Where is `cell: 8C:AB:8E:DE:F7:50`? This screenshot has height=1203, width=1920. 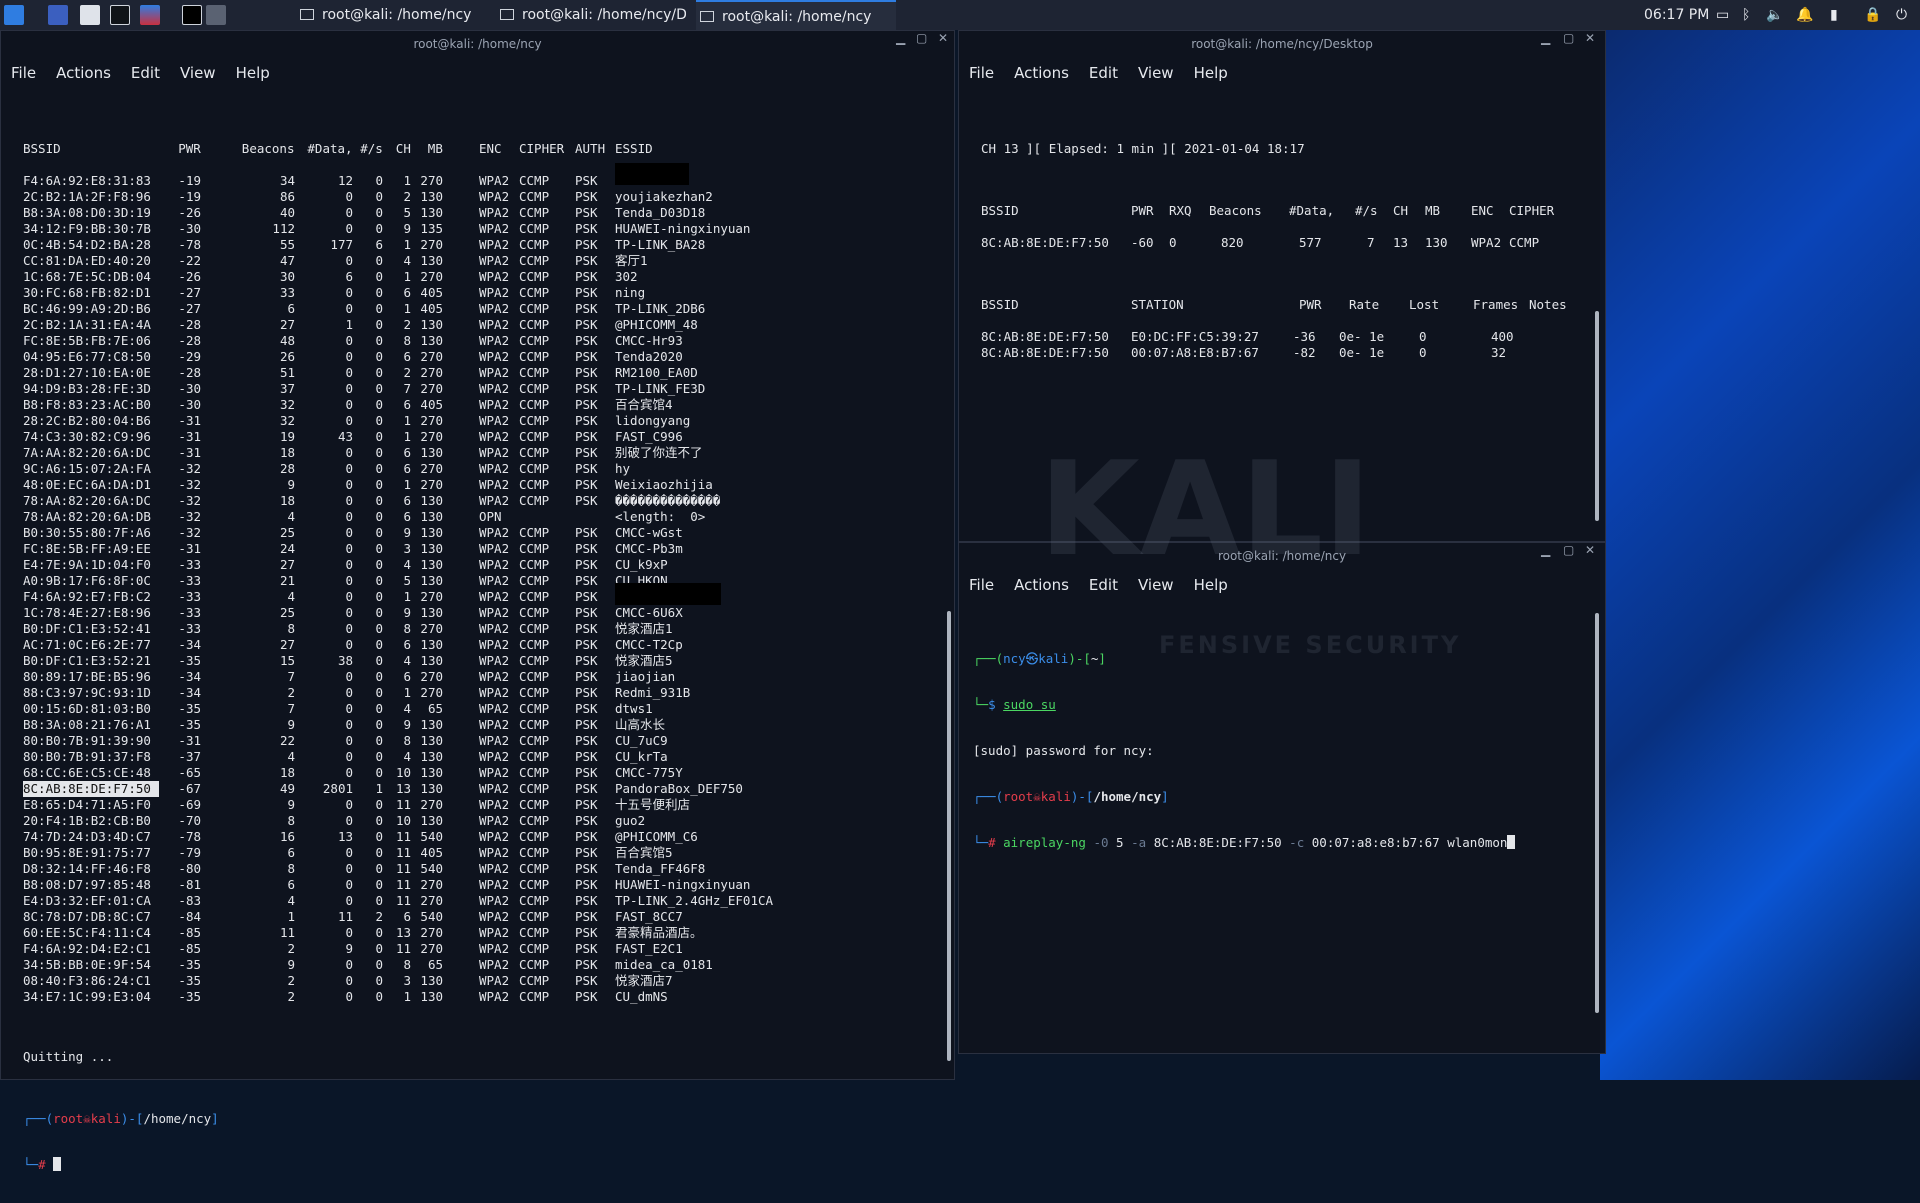
cell: 8C:AB:8E:DE:F7:50 is located at coordinates (1045, 336).